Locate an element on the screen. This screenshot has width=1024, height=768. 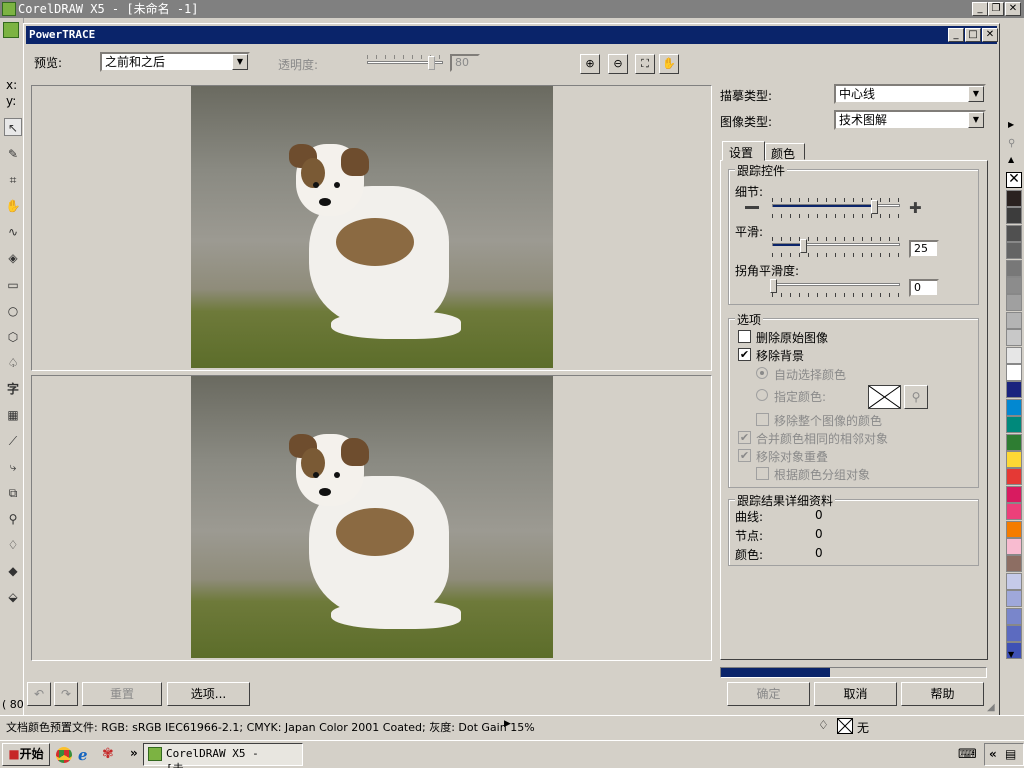
detail-slider is located at coordinates (836, 208).